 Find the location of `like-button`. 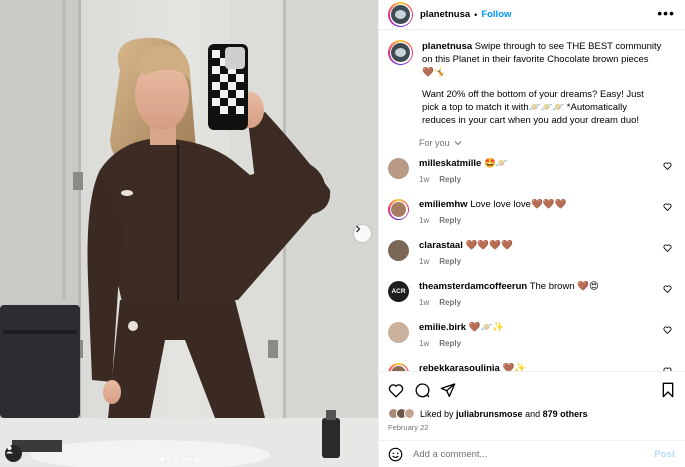

like-button is located at coordinates (396, 390).